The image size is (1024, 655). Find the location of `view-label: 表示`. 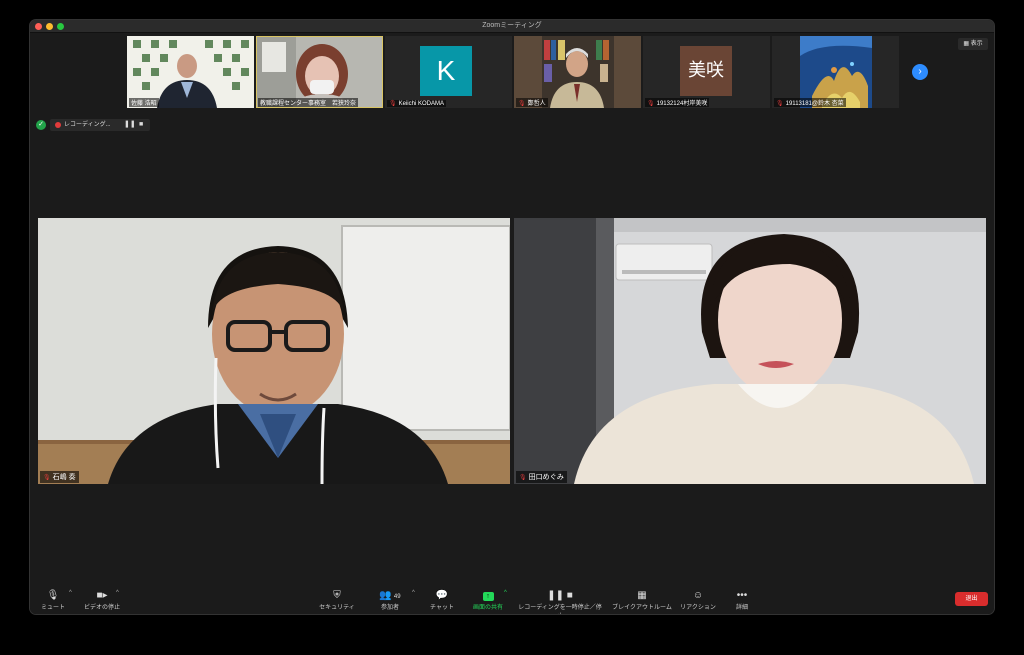

view-label: 表示 is located at coordinates (976, 44).